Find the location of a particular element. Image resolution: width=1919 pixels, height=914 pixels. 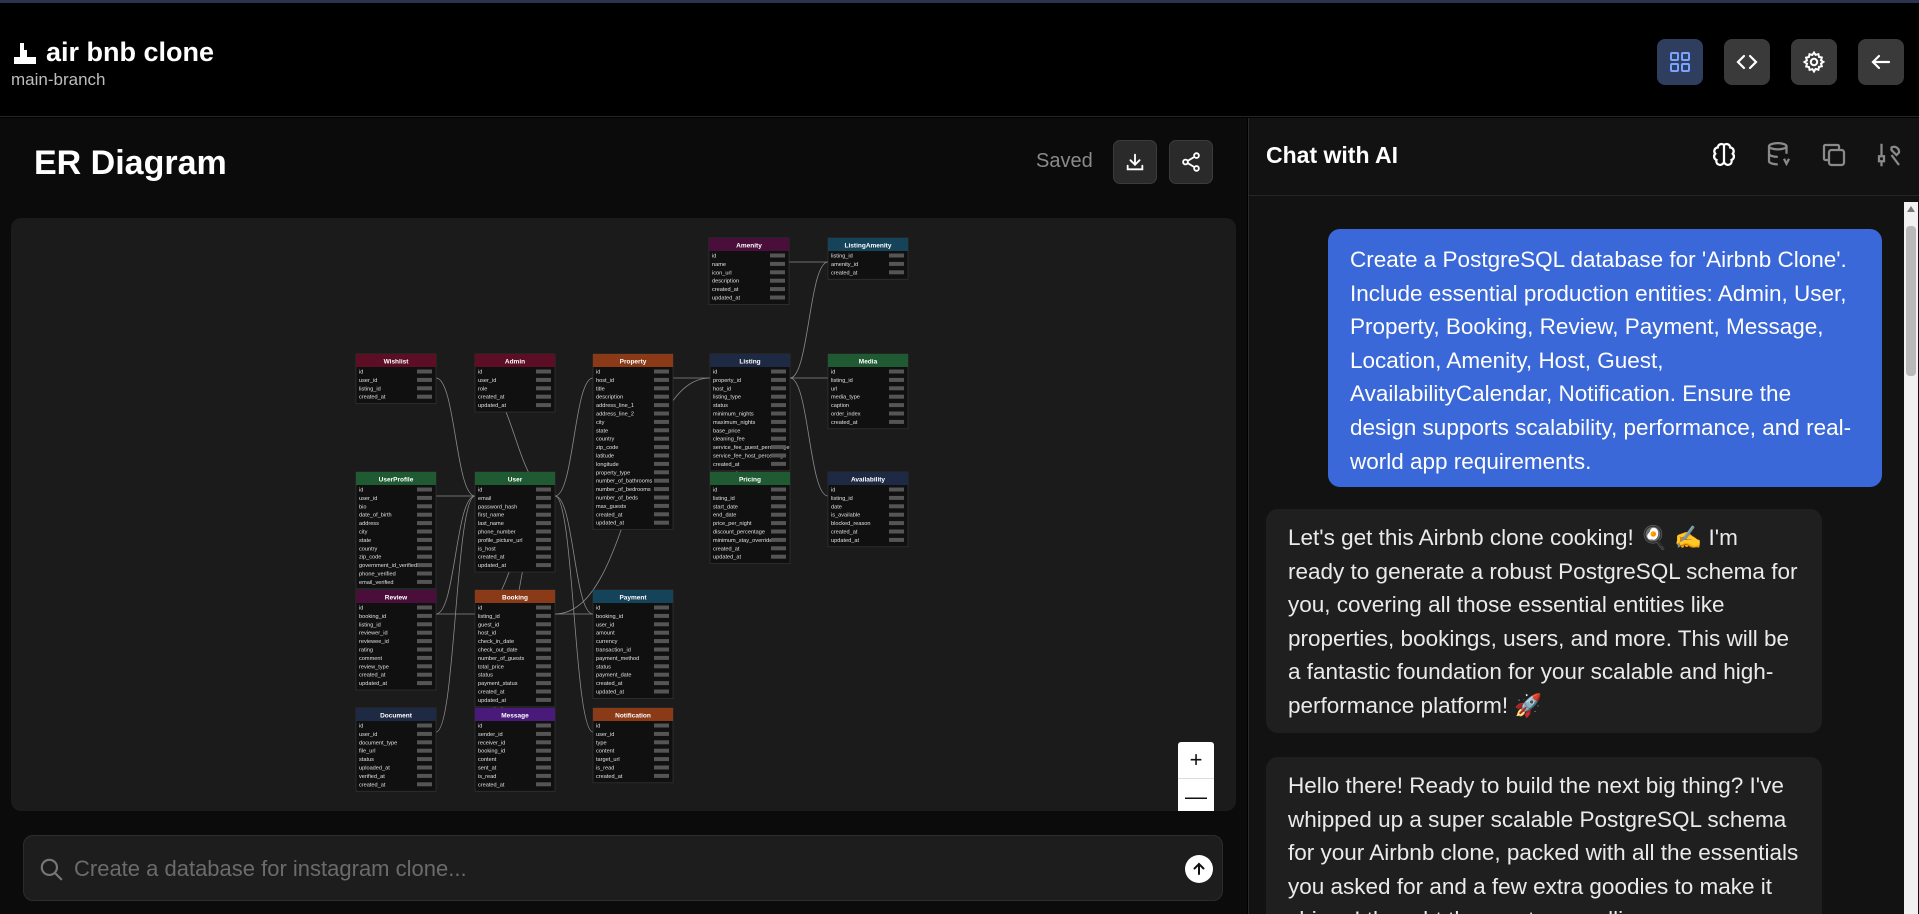

settings-button is located at coordinates (1814, 62).